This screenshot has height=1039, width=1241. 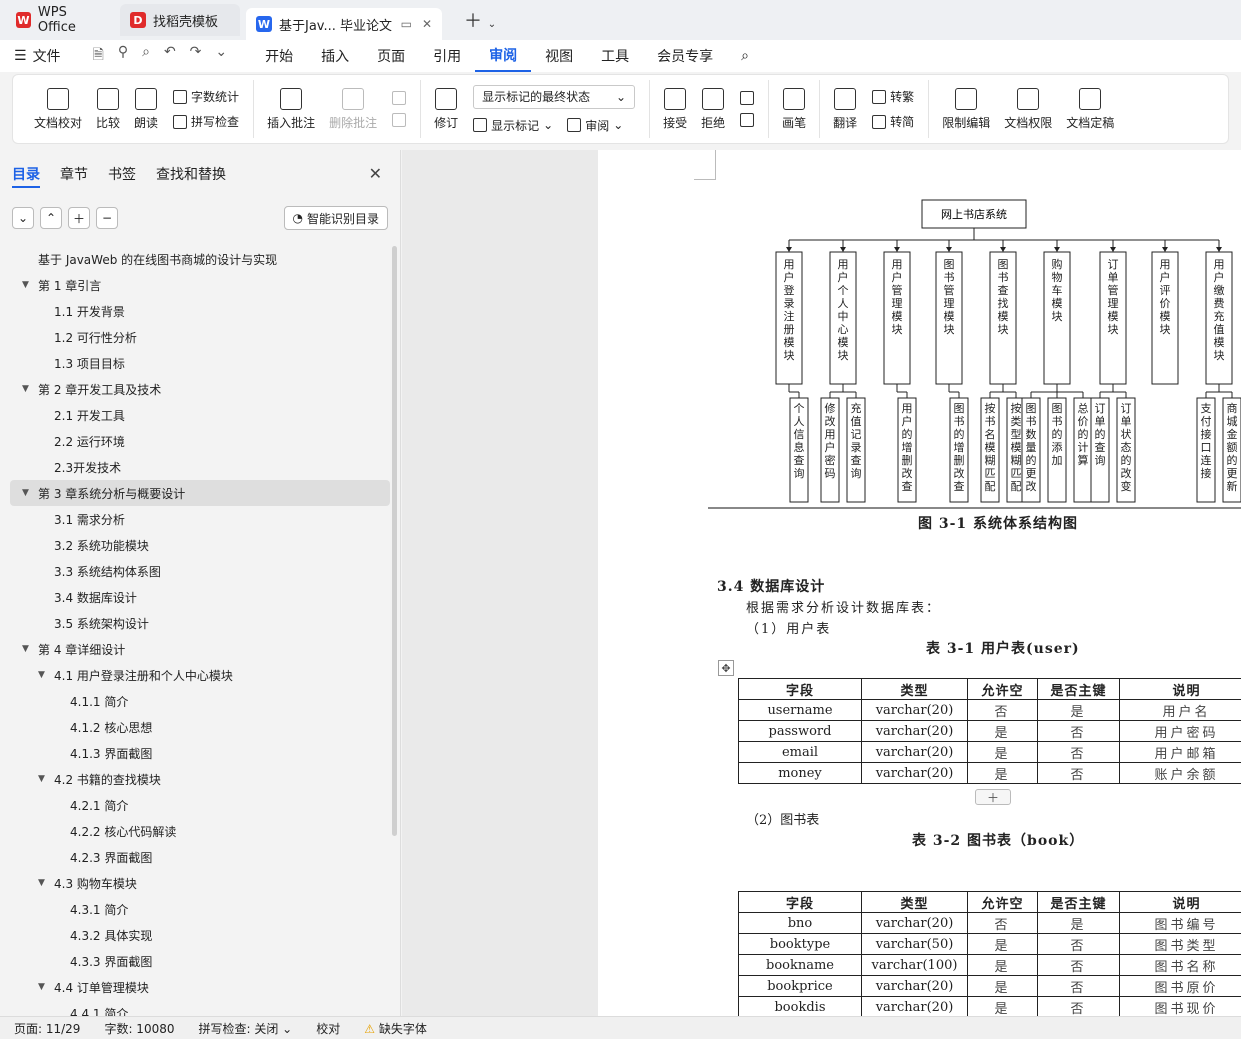 I want to click on markup-state-select: 显示标记的最终状态 ⌄, so click(x=554, y=96).